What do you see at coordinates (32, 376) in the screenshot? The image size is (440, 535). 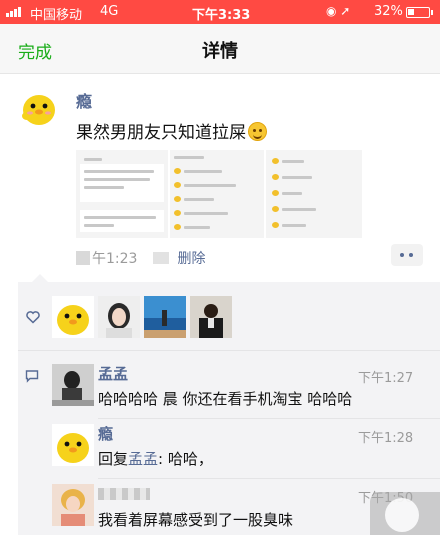 I see `comment-icon` at bounding box center [32, 376].